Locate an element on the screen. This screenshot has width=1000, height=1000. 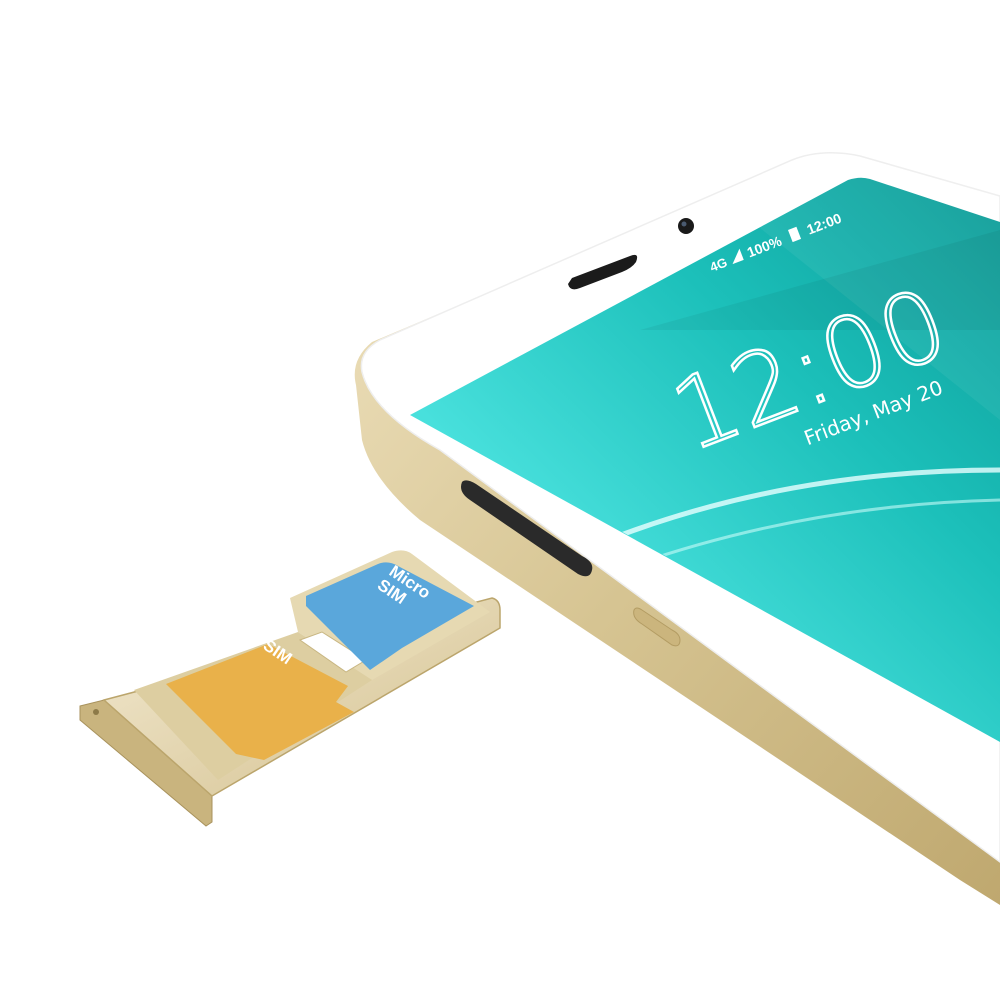
eject-pinhole is located at coordinates (96, 712).